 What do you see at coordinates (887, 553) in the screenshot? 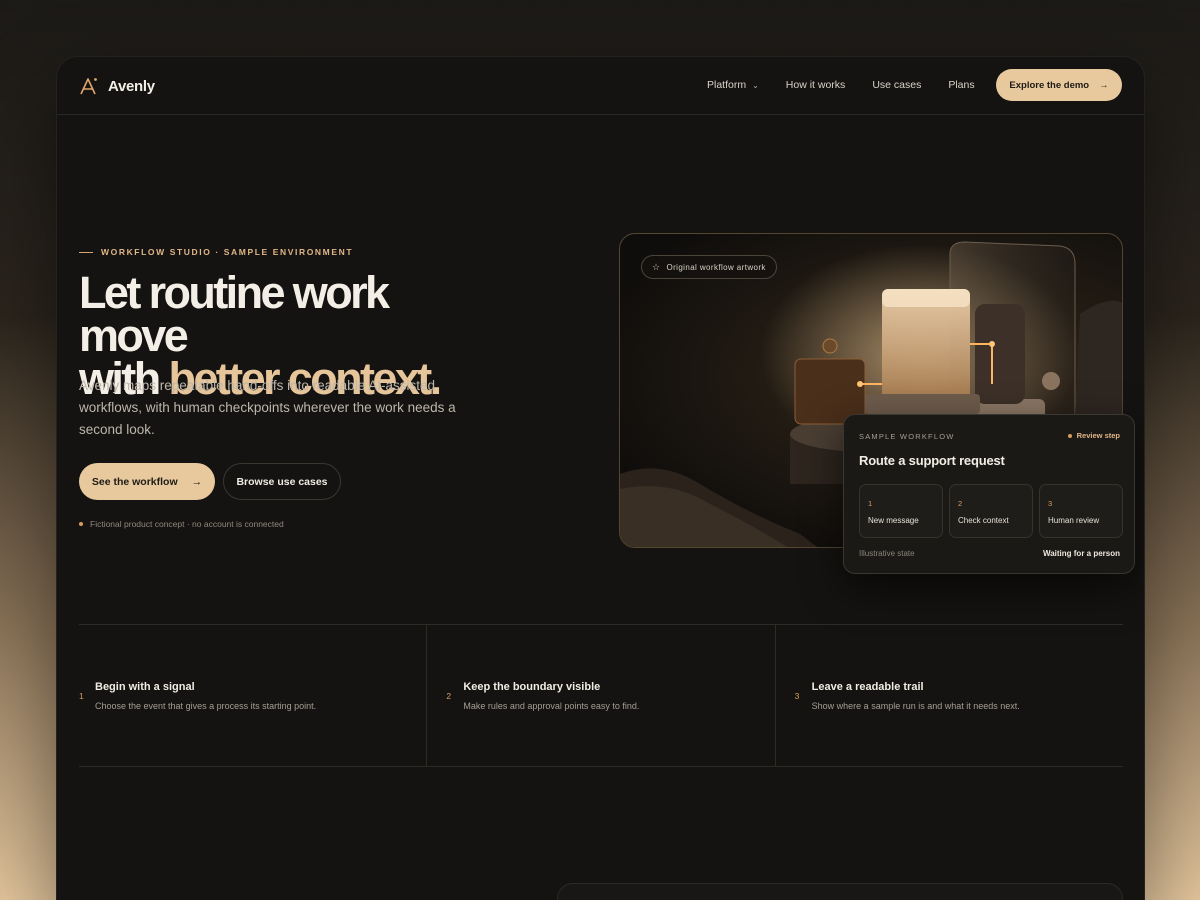
I see `workflow-footer-left: Illustrative state` at bounding box center [887, 553].